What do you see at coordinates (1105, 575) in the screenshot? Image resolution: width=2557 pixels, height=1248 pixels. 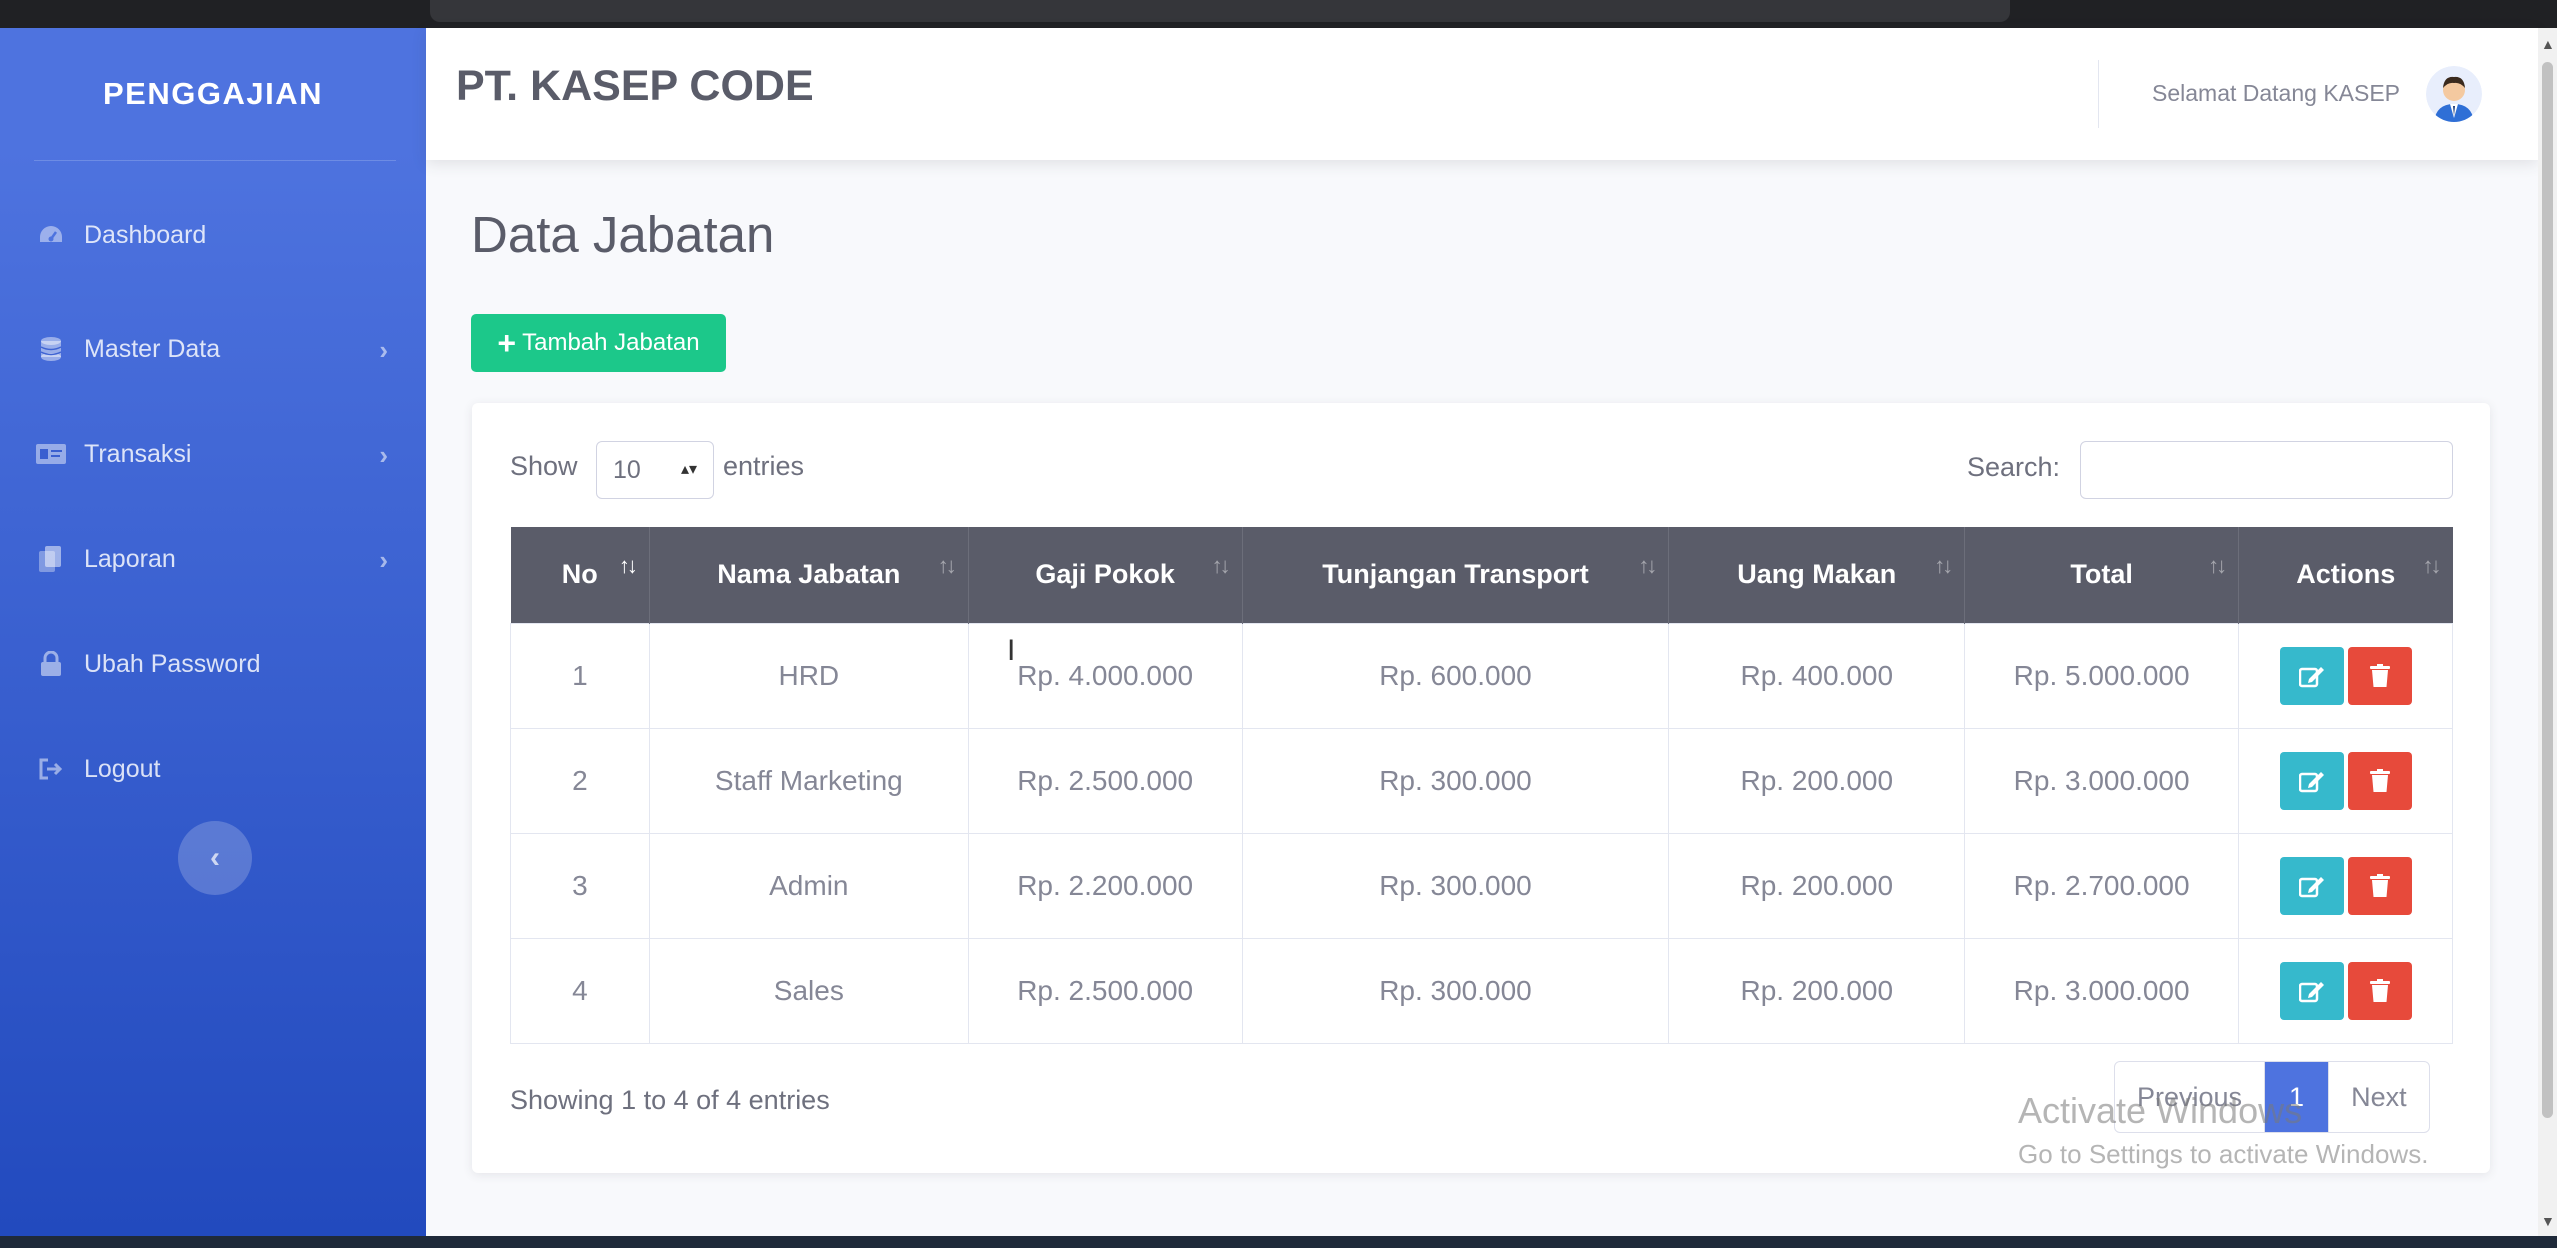 I see `column-header-gaji-pokok: Gaji Pokok ↑↓` at bounding box center [1105, 575].